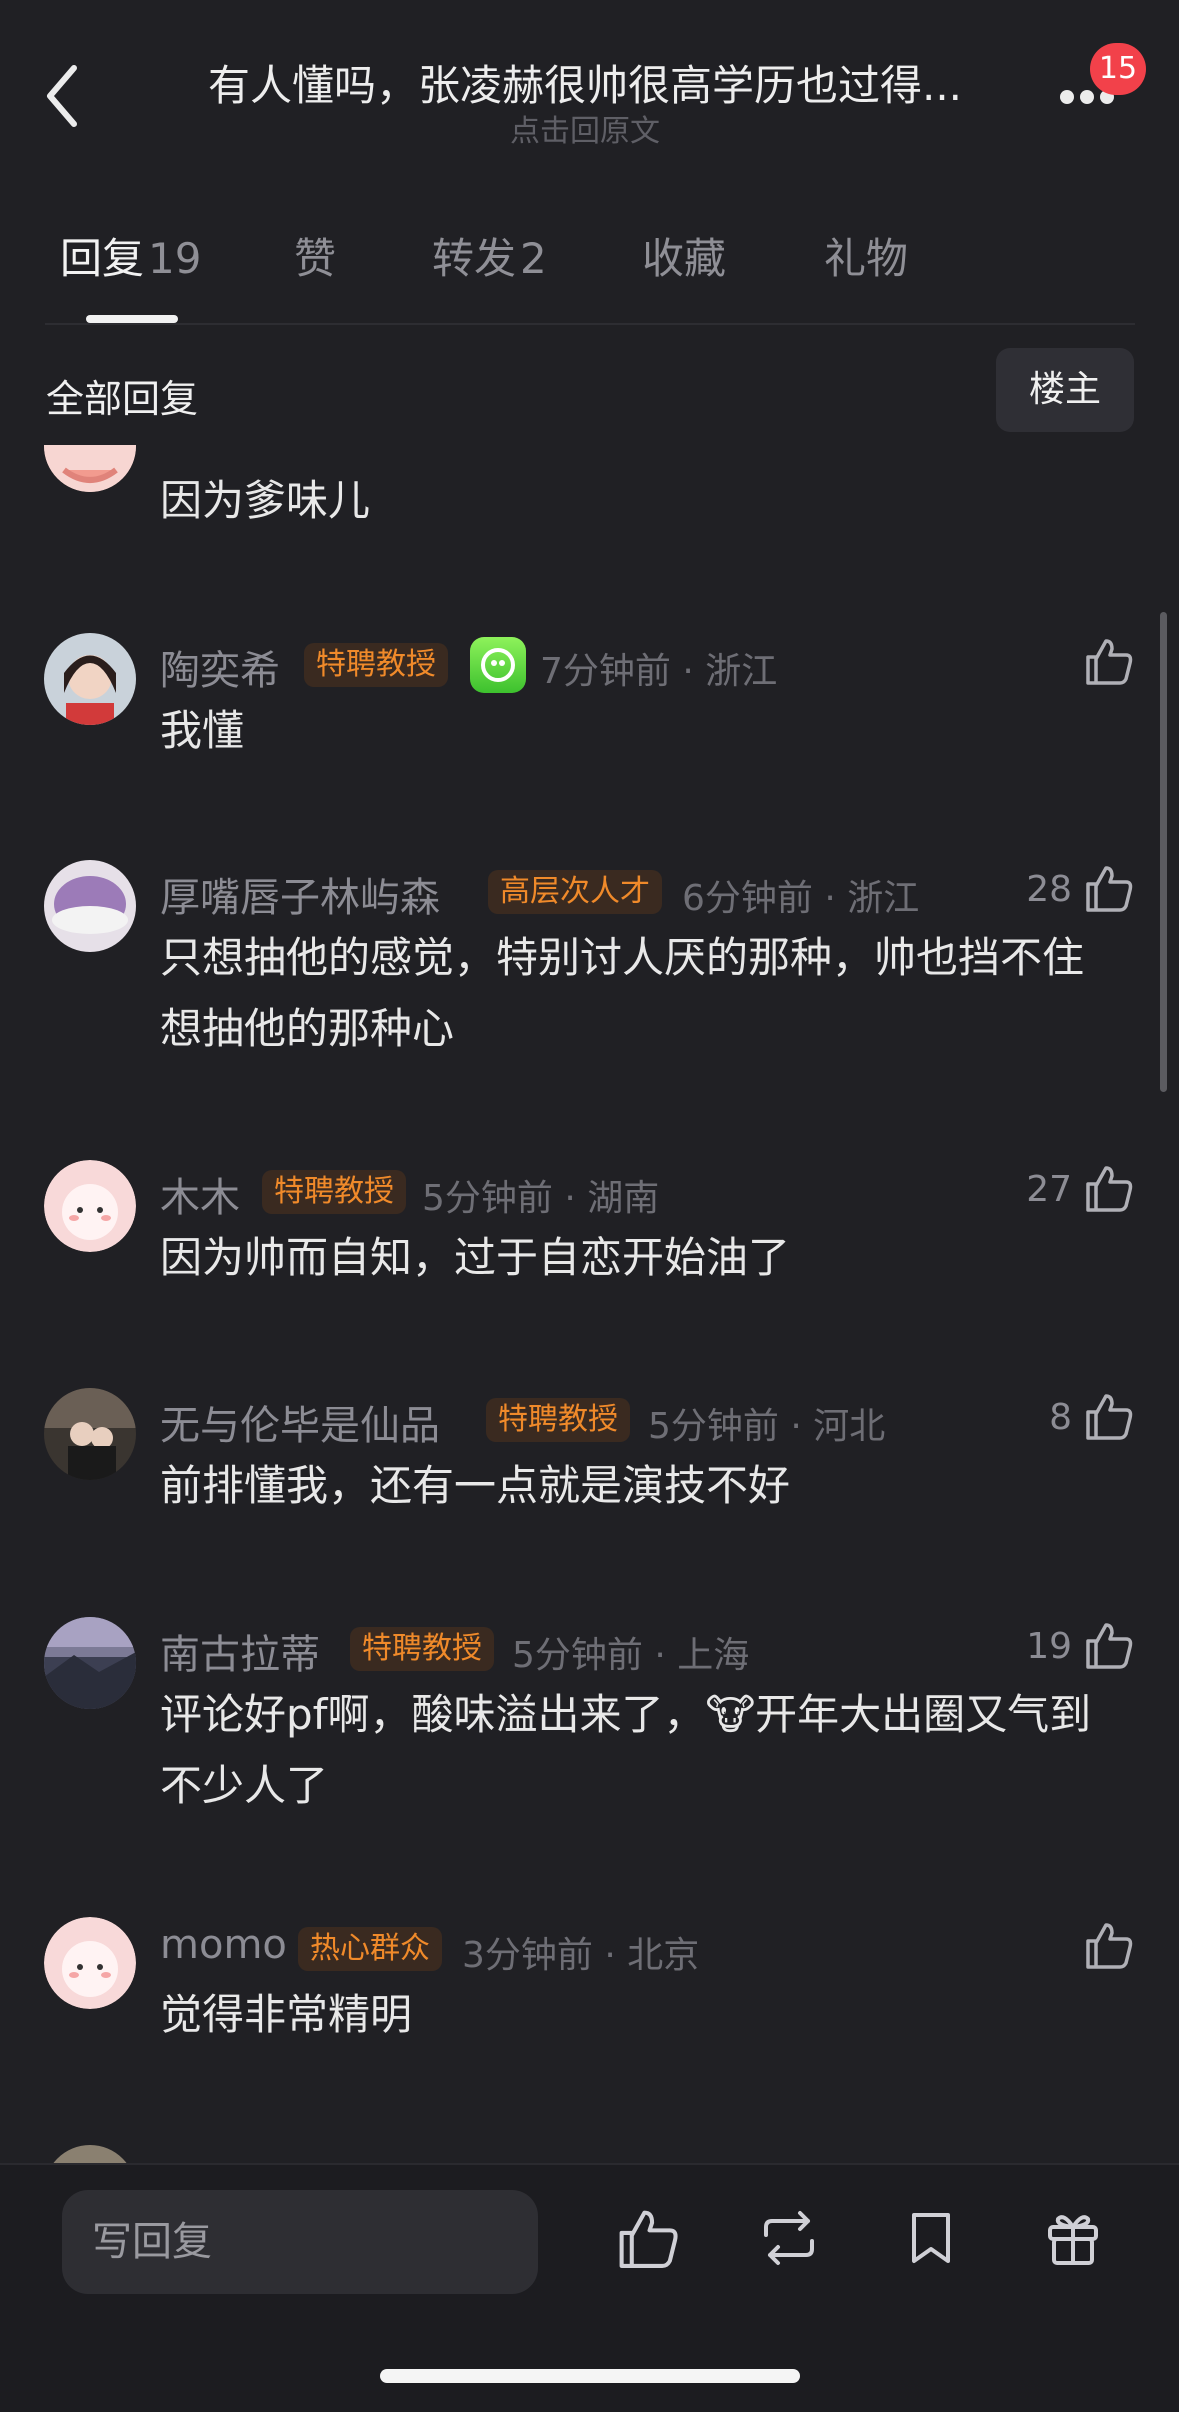 This screenshot has height=2412, width=1179. I want to click on like-count: 8, so click(1060, 1417).